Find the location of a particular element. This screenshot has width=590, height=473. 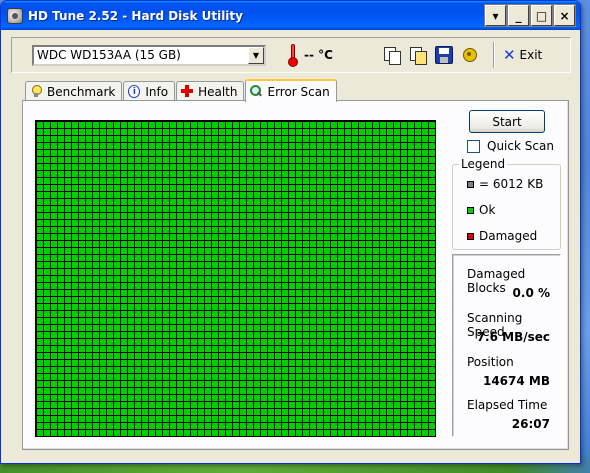

close-button: × is located at coordinates (564, 15).